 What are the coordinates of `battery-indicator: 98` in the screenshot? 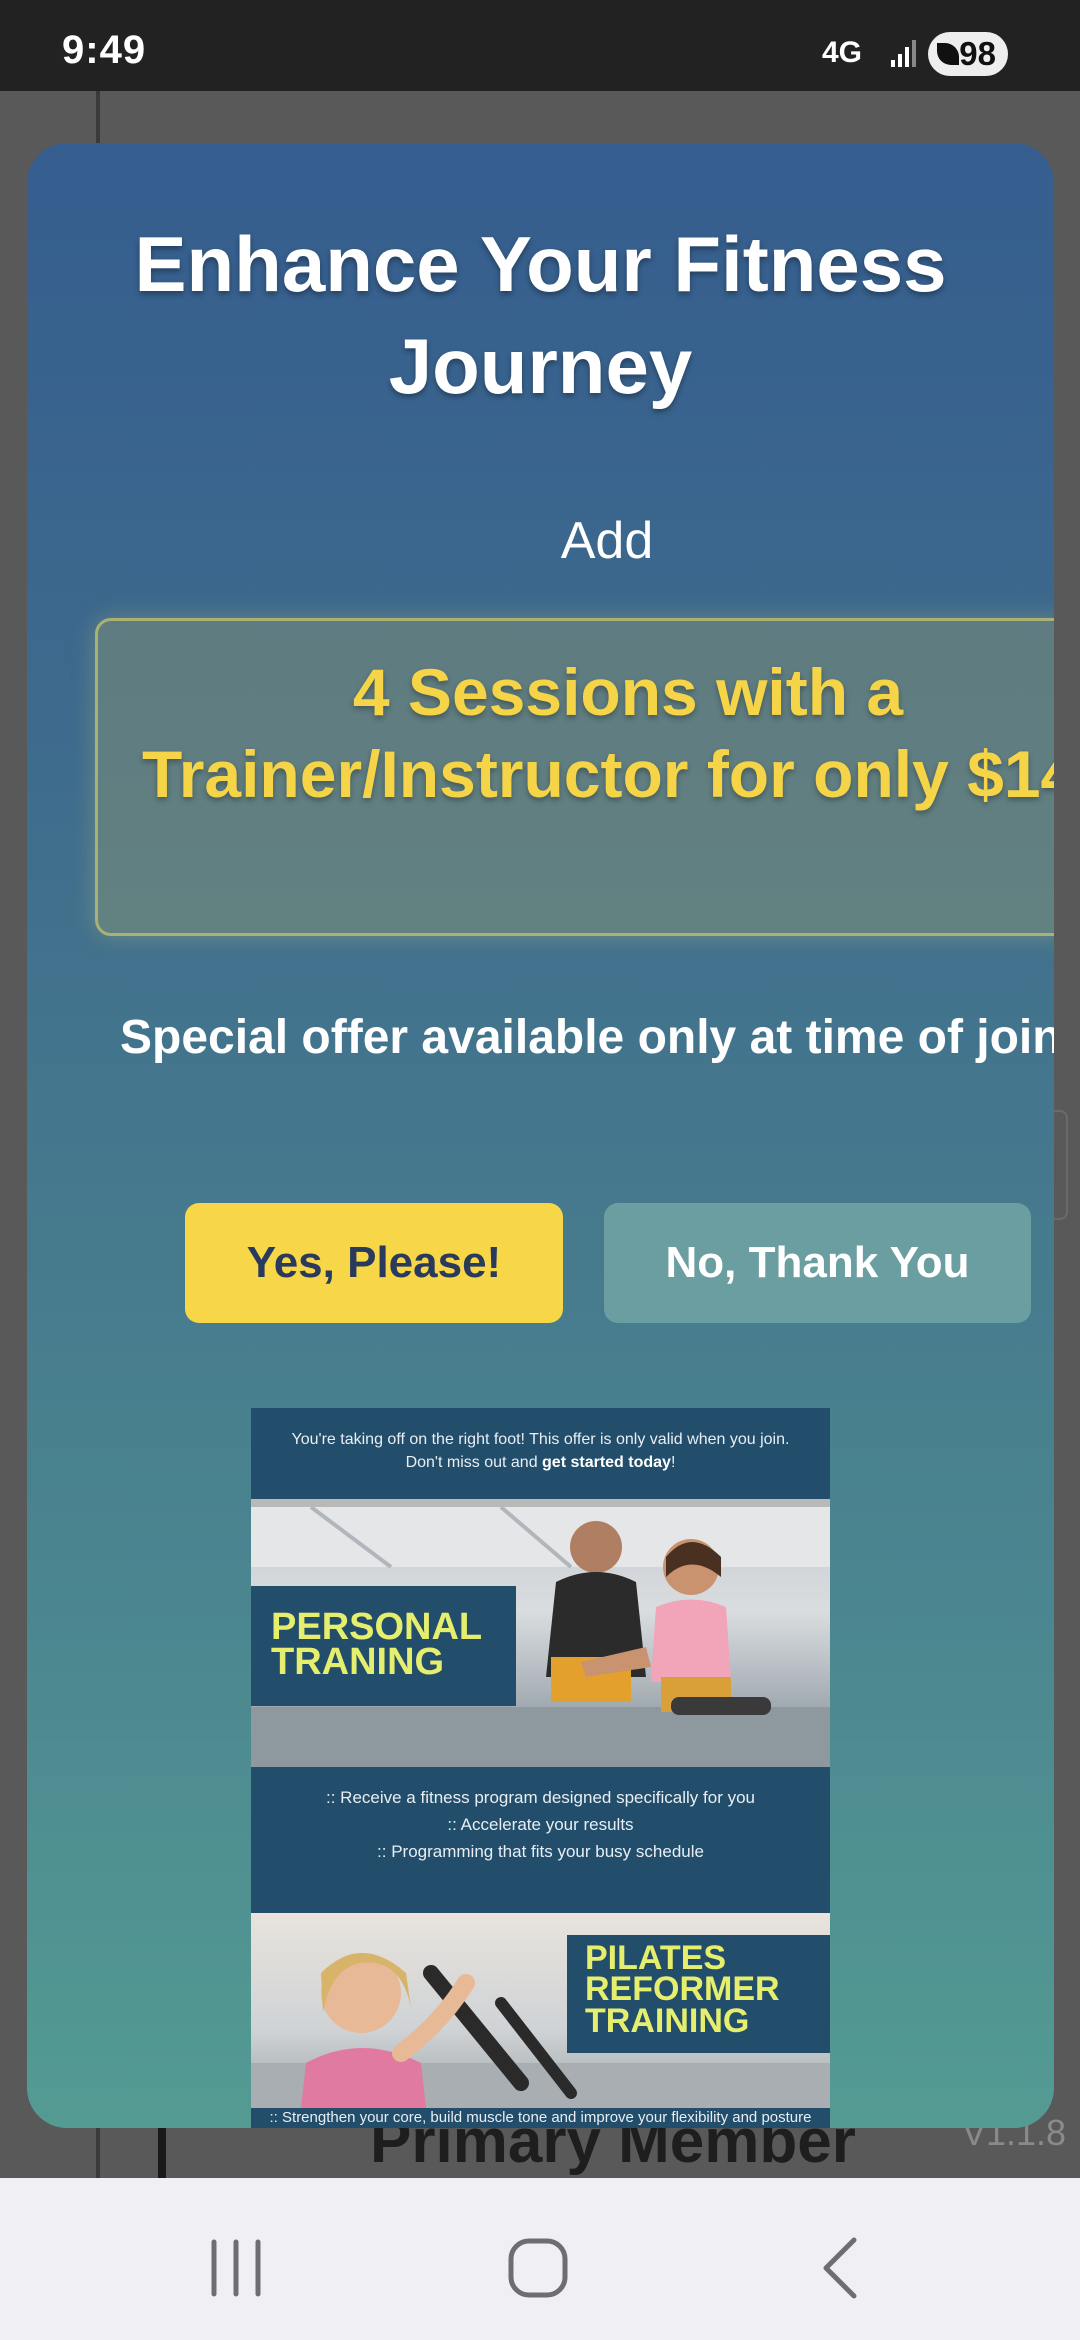 It's located at (968, 54).